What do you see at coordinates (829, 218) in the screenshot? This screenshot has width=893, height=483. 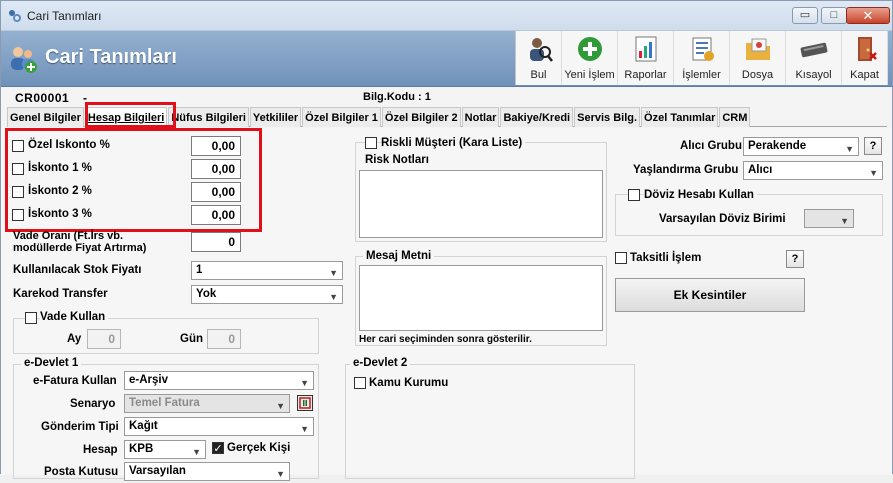 I see `default-currency-select: ▼` at bounding box center [829, 218].